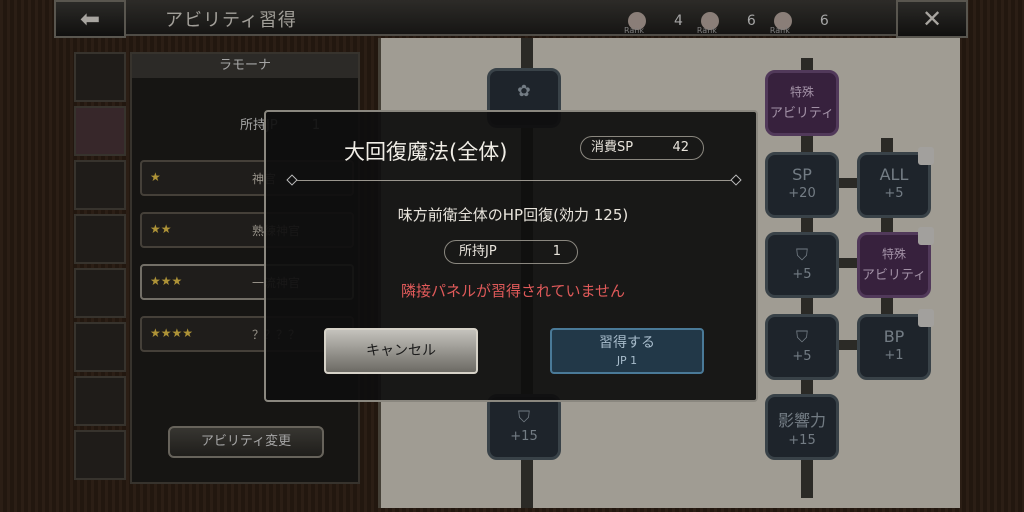  I want to click on ability-description: 味方前衛全体のHP回復(効力 125), so click(513, 215).